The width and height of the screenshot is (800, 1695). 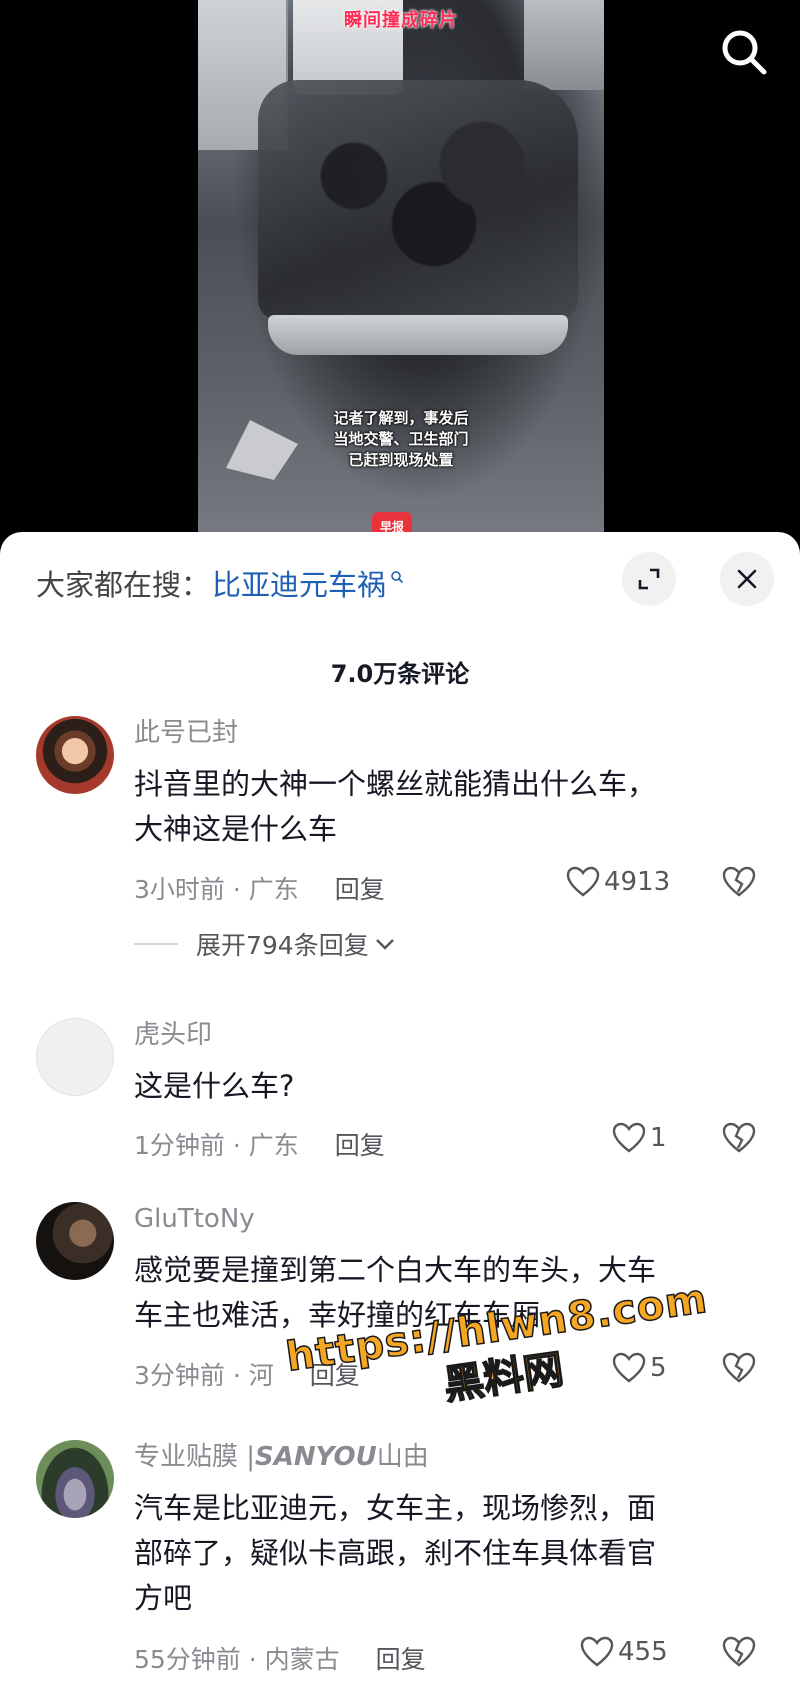 I want to click on username: 专业贴膜 |SANYOU山由, so click(x=447, y=1457).